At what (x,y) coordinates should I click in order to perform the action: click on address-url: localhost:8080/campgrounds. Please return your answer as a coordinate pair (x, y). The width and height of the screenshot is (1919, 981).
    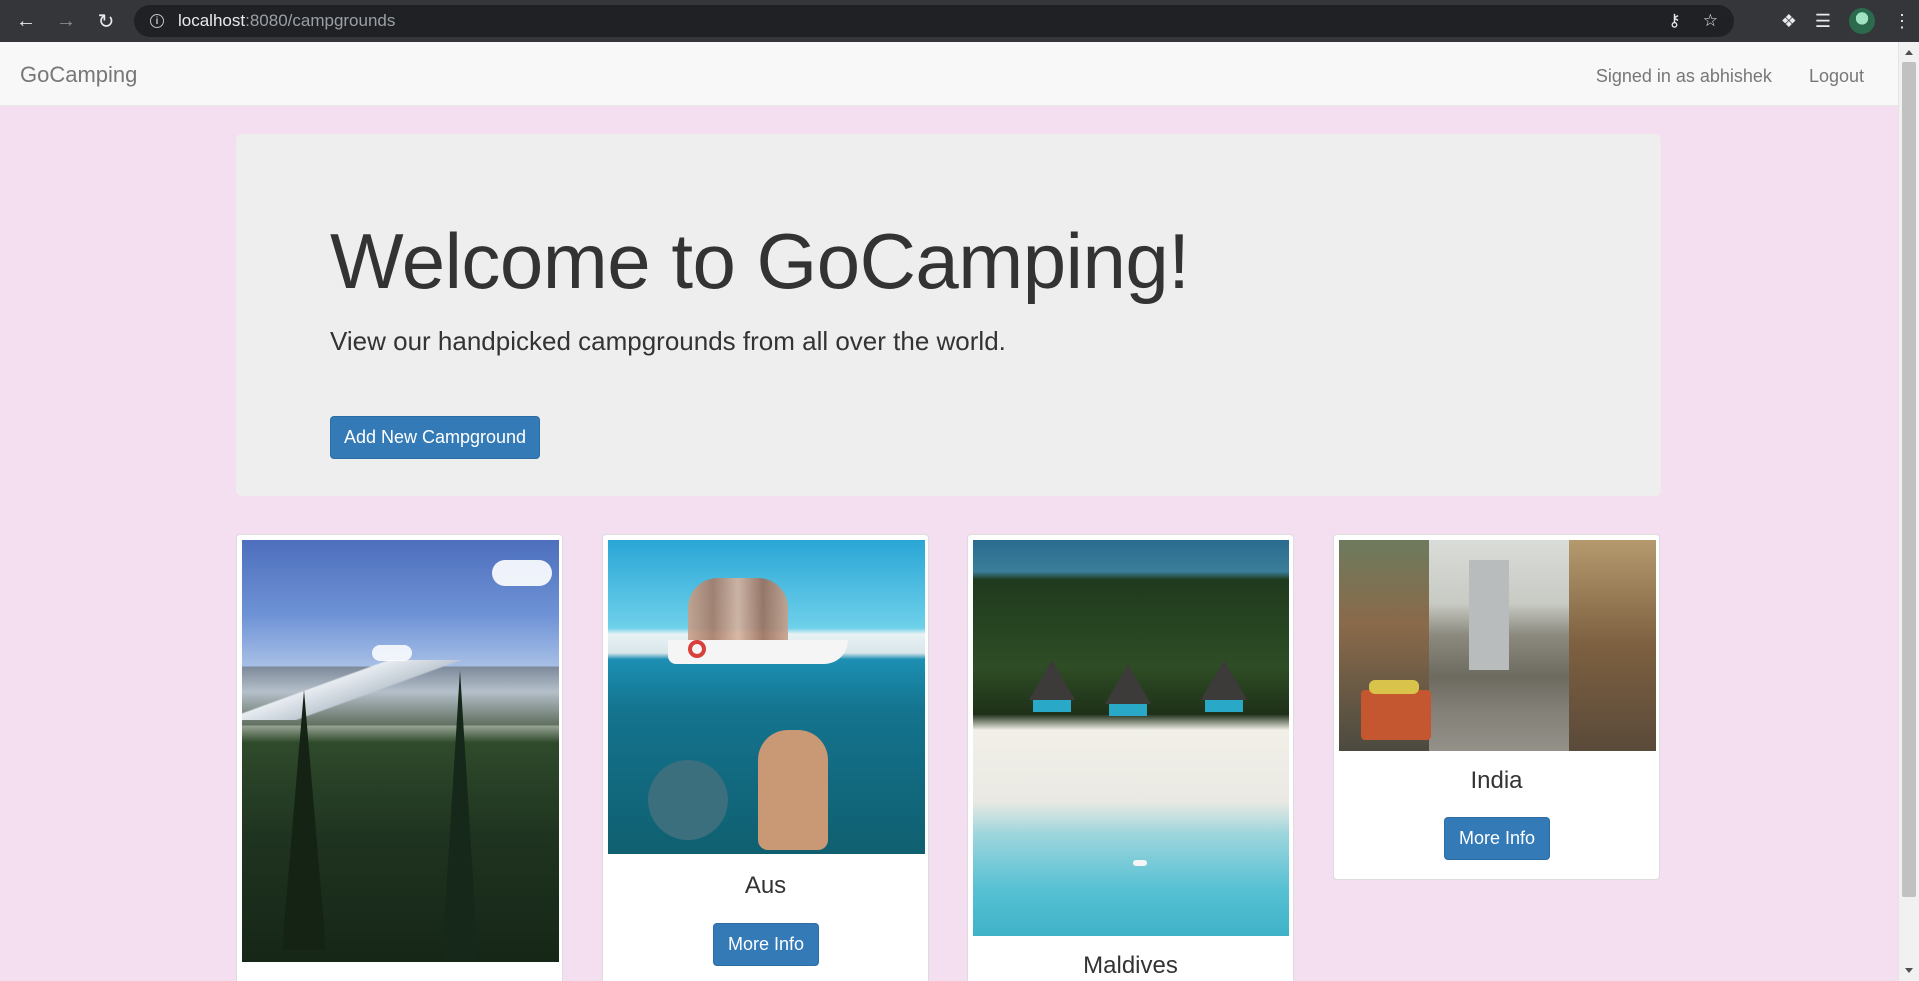
    Looking at the image, I should click on (286, 21).